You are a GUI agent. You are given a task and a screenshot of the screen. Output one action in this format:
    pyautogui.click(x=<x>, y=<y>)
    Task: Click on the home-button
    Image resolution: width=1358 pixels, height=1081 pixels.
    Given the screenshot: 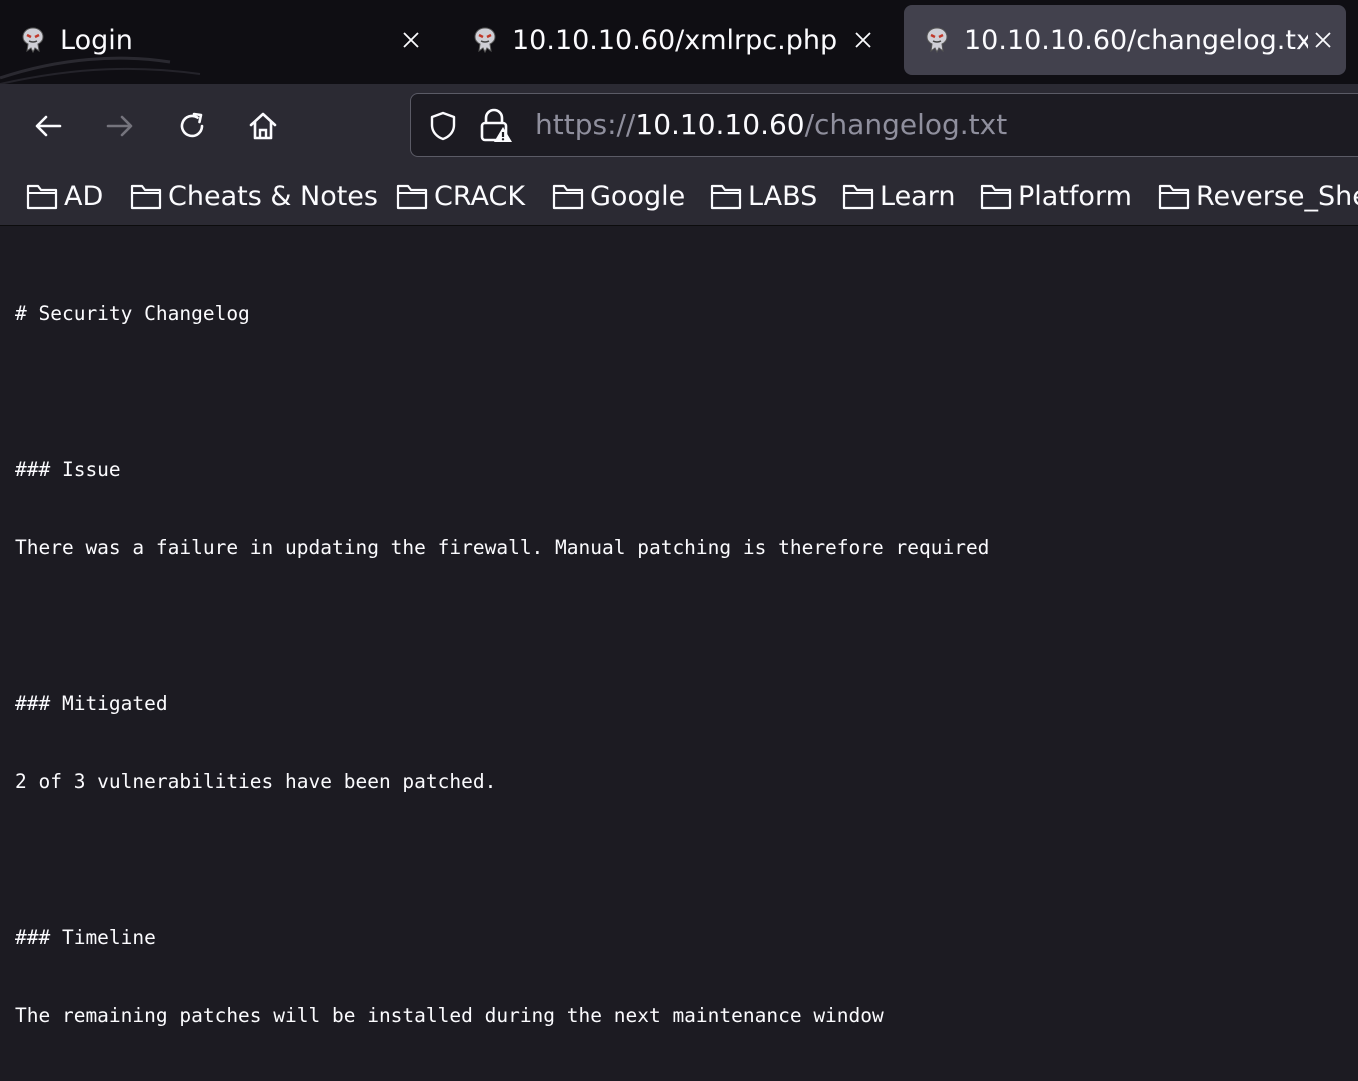 What is the action you would take?
    pyautogui.click(x=263, y=126)
    